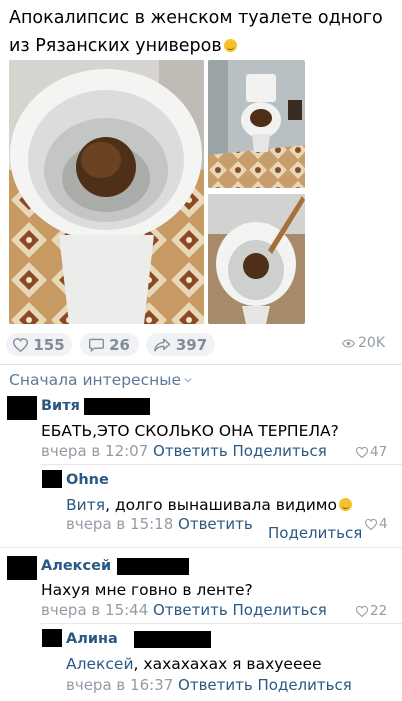 The height and width of the screenshot is (701, 402). Describe the element at coordinates (119, 685) in the screenshot. I see `comment-time: вчера в 16:37` at that location.